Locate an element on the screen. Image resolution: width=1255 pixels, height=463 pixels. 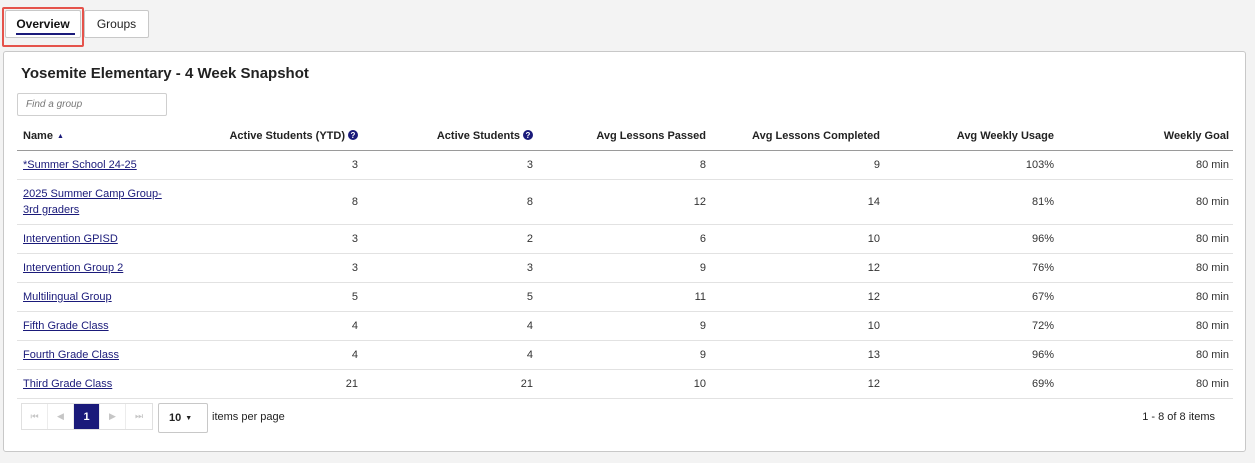
active-tab-indicator is located at coordinates (45, 34).